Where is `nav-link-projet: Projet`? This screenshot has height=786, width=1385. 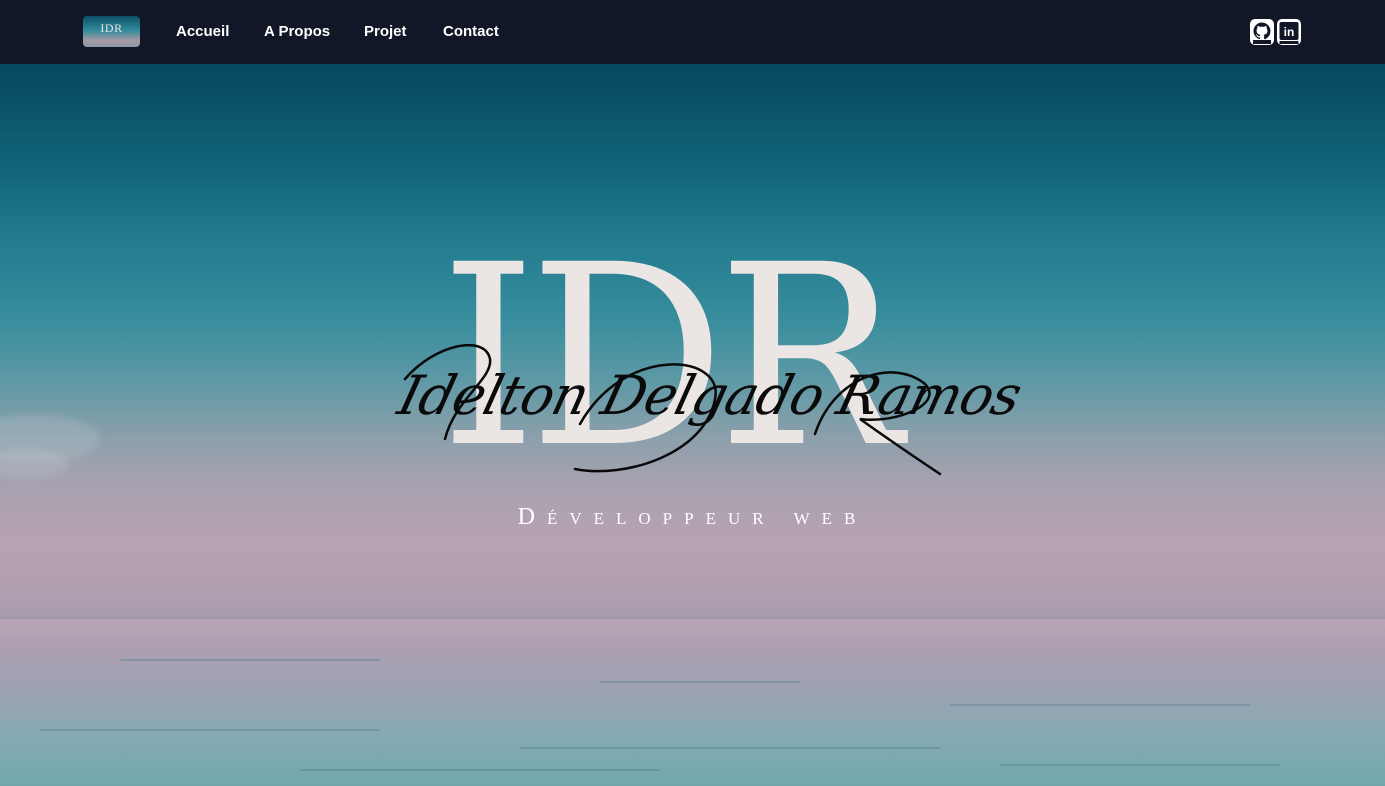
nav-link-projet: Projet is located at coordinates (385, 32).